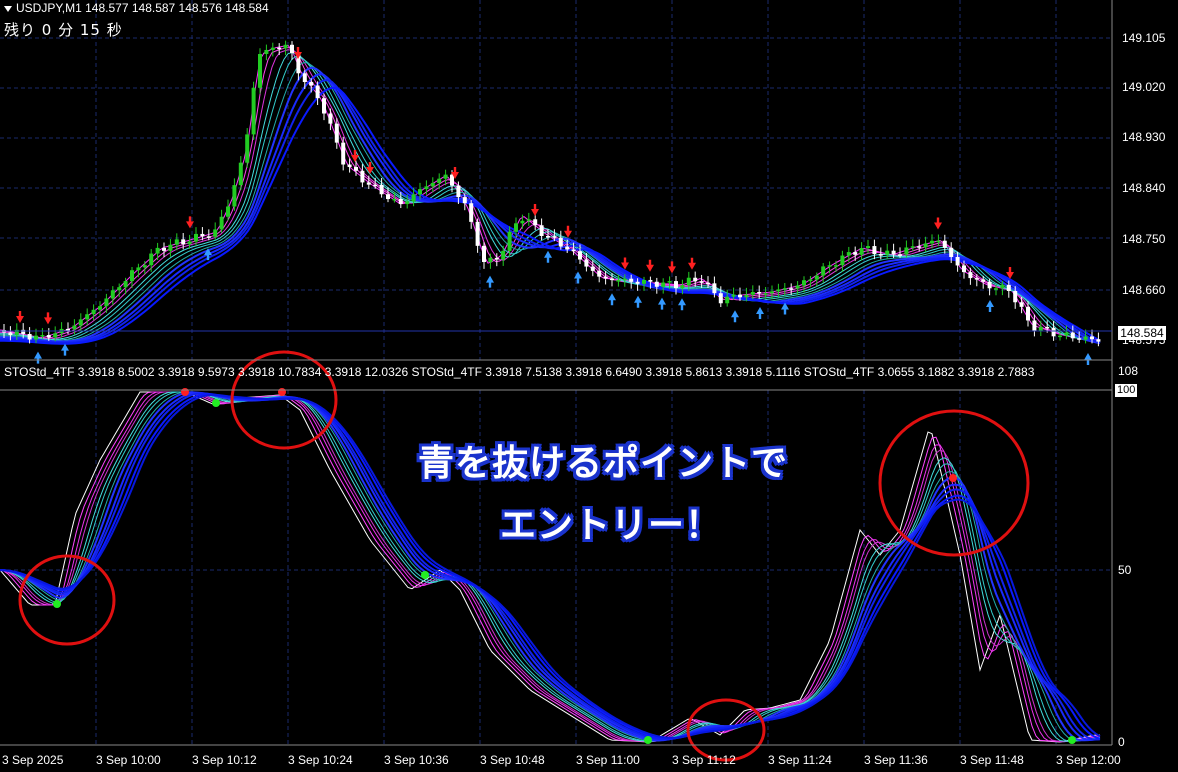  I want to click on collapse-triangle-icon, so click(8, 8).